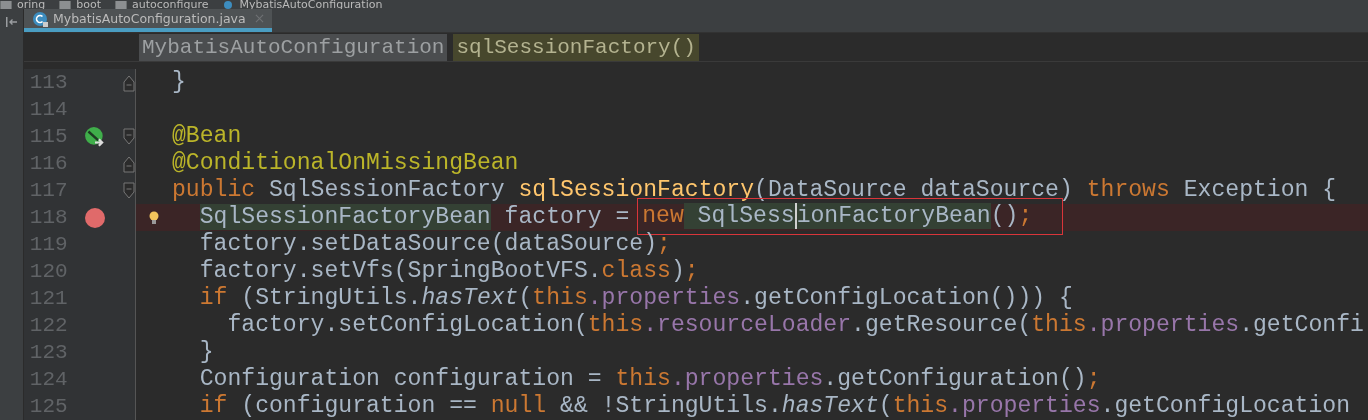  What do you see at coordinates (154, 217) in the screenshot?
I see `lightbulb-icon` at bounding box center [154, 217].